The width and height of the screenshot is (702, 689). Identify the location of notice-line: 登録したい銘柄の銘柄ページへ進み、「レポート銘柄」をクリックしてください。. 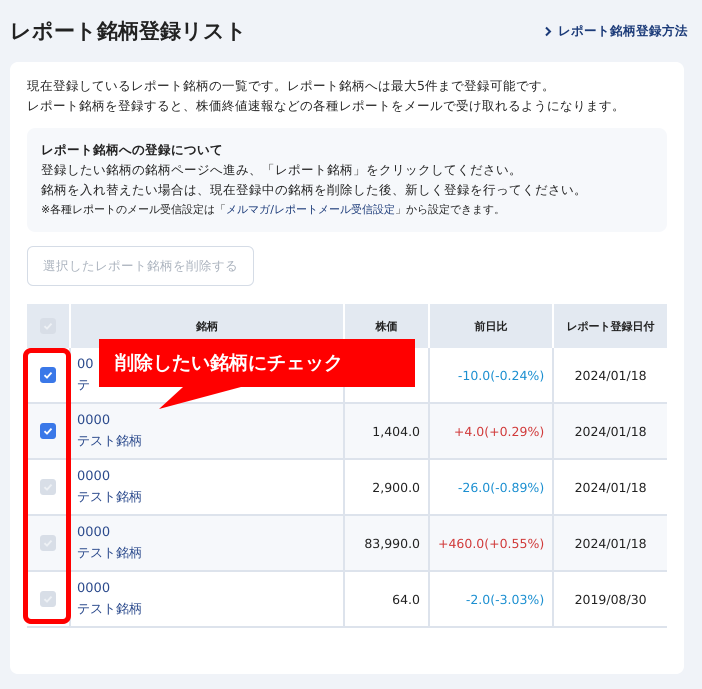
(282, 170).